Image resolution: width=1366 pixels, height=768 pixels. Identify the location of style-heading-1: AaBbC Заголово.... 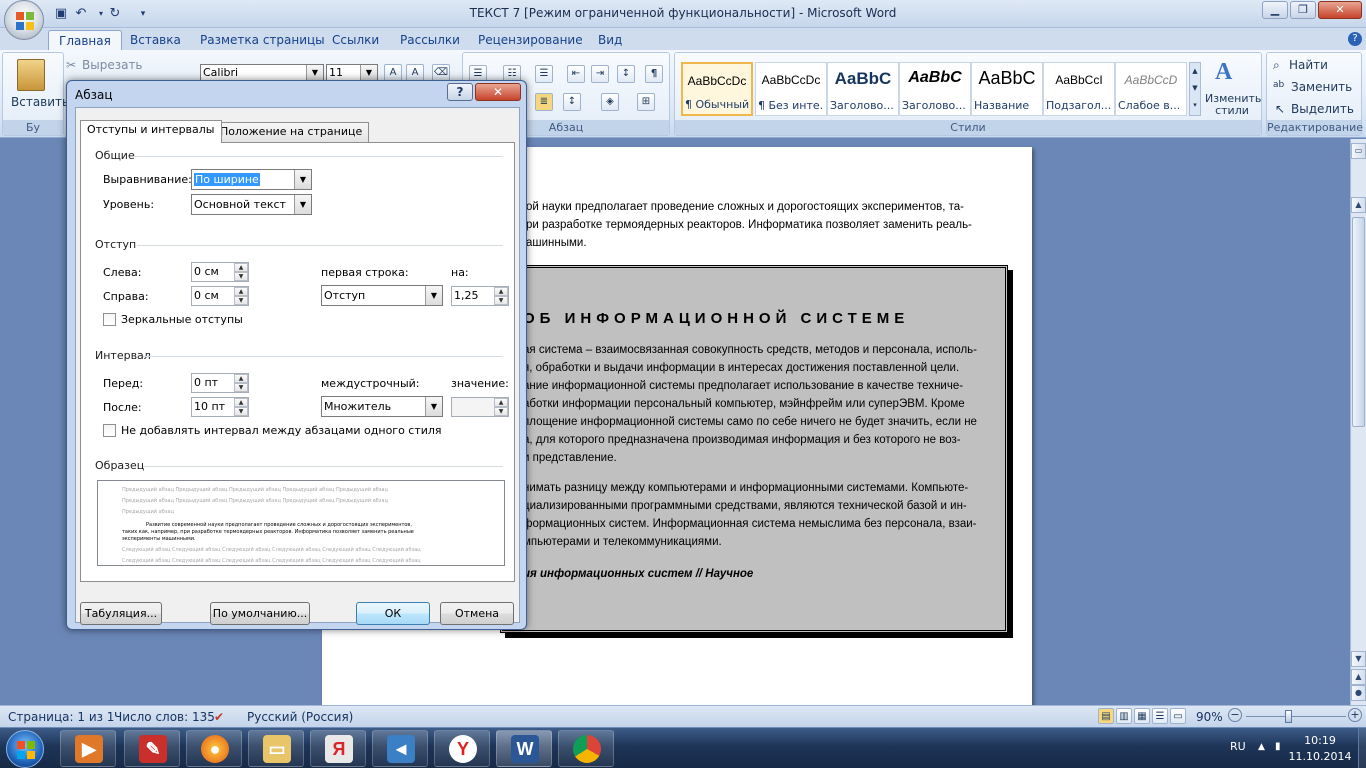
(863, 89).